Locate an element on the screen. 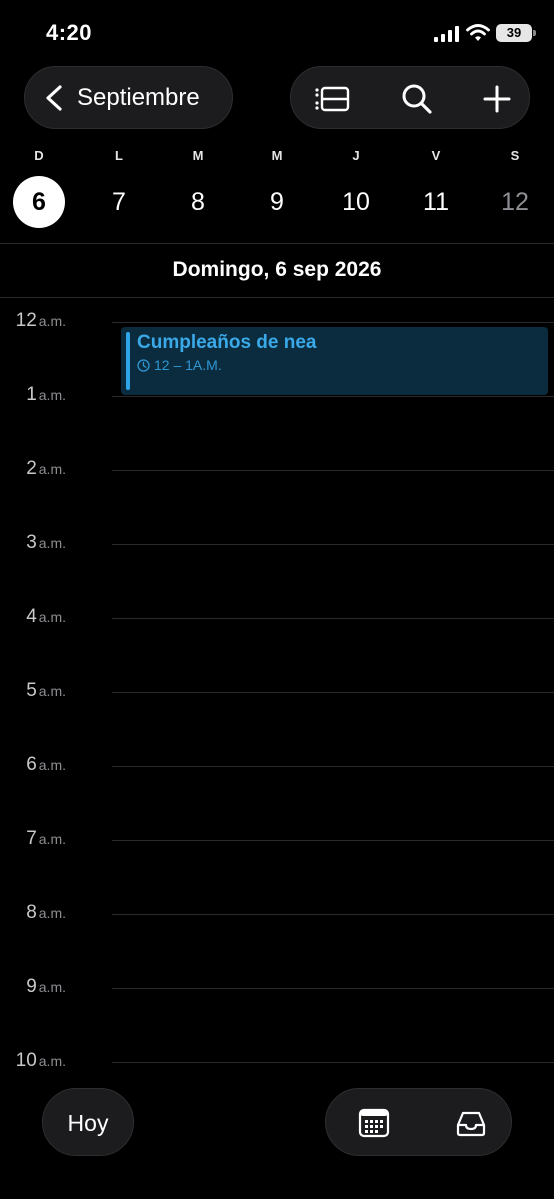 This screenshot has height=1199, width=554. today-button: Hoy is located at coordinates (88, 1122).